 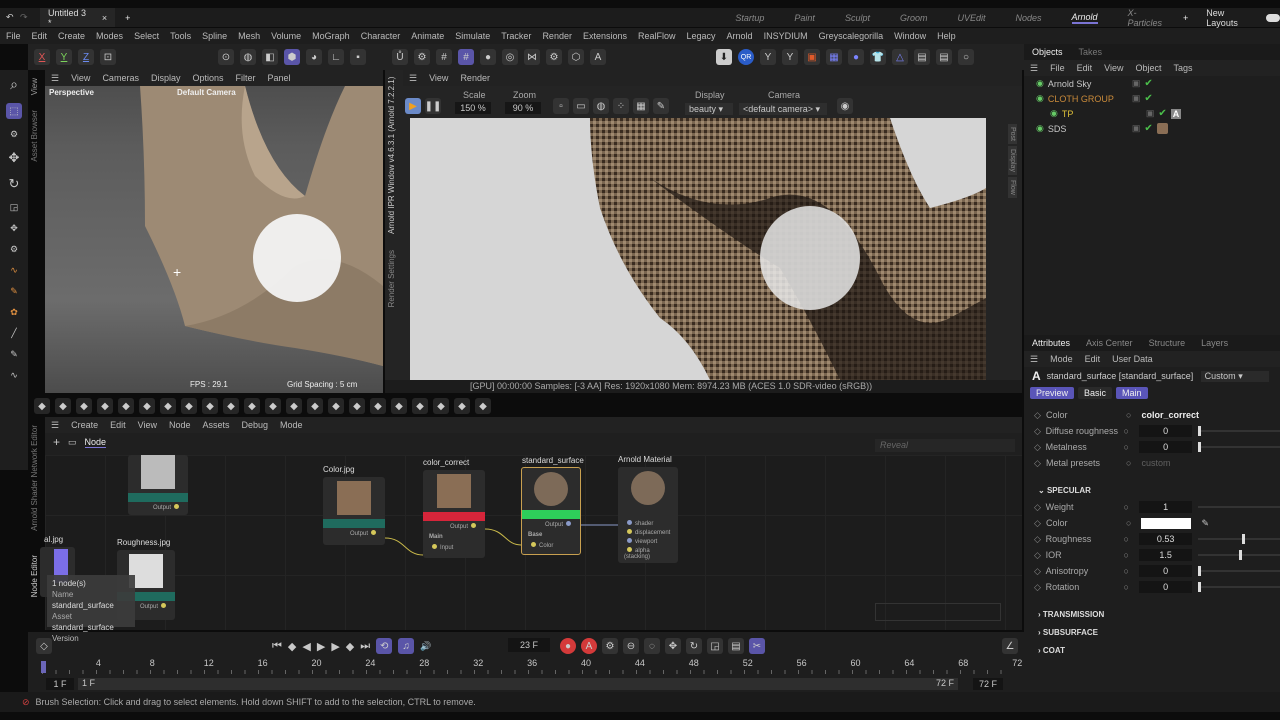 What do you see at coordinates (581, 106) in the screenshot?
I see `monitor-icon: ▭` at bounding box center [581, 106].